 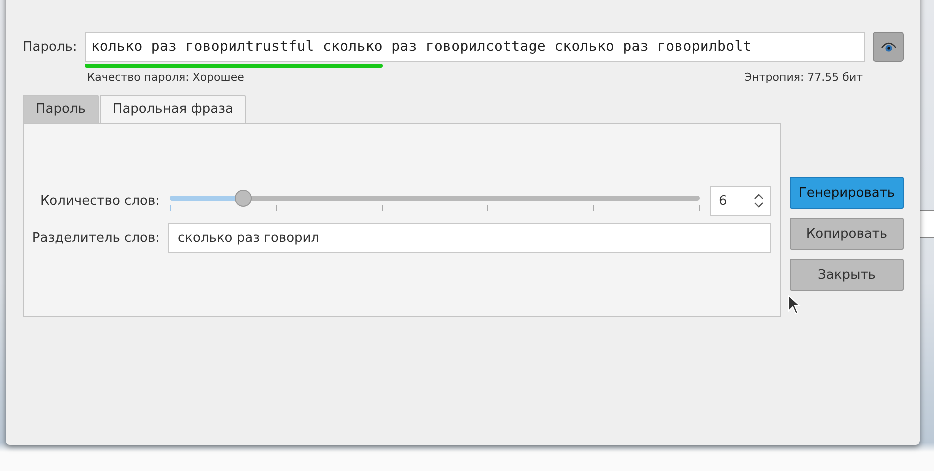 What do you see at coordinates (847, 234) in the screenshot?
I see `action-button: Копировать` at bounding box center [847, 234].